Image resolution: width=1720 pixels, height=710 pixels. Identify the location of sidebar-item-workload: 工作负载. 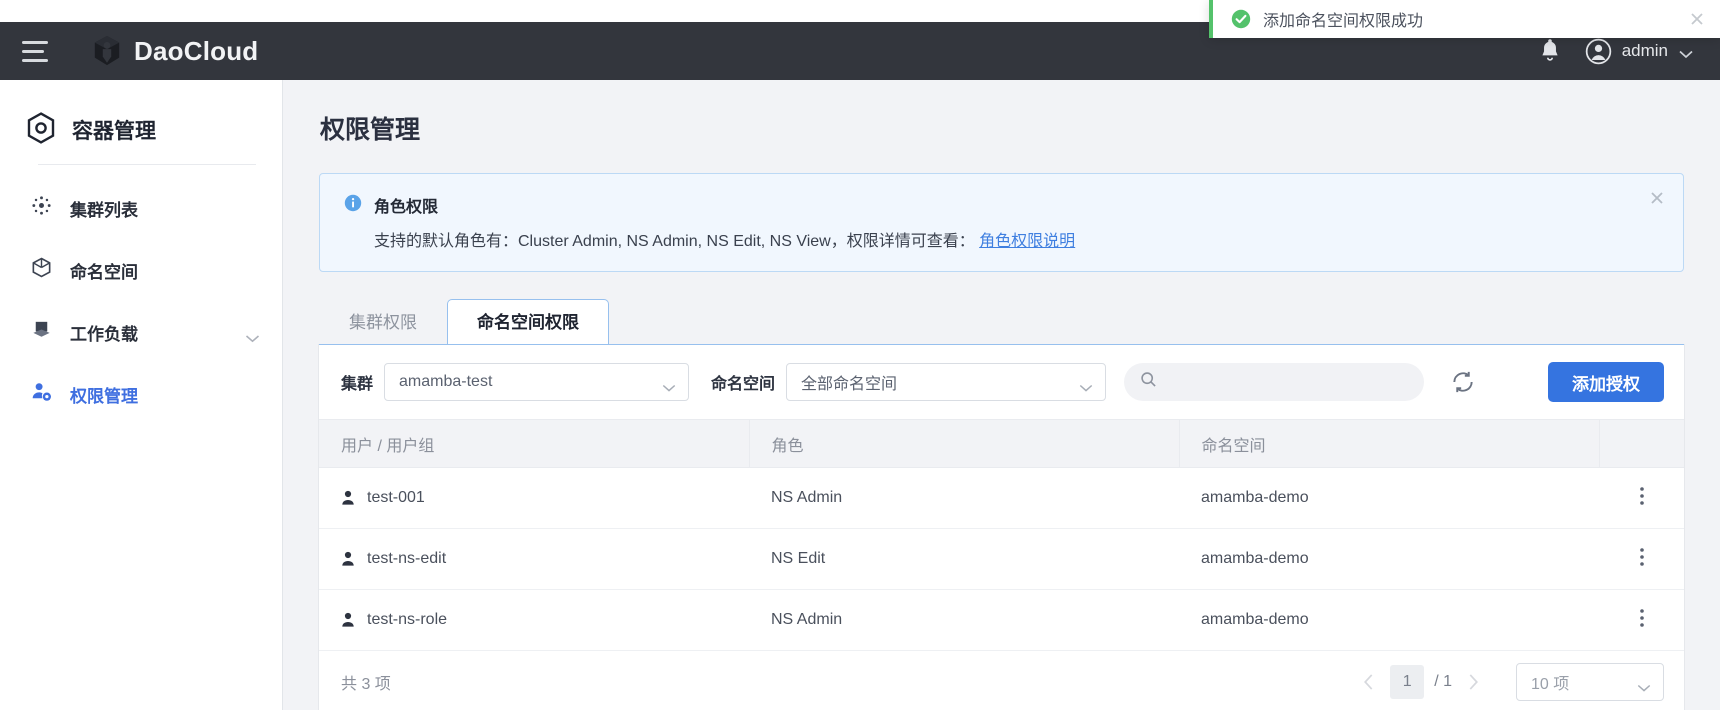
(141, 332).